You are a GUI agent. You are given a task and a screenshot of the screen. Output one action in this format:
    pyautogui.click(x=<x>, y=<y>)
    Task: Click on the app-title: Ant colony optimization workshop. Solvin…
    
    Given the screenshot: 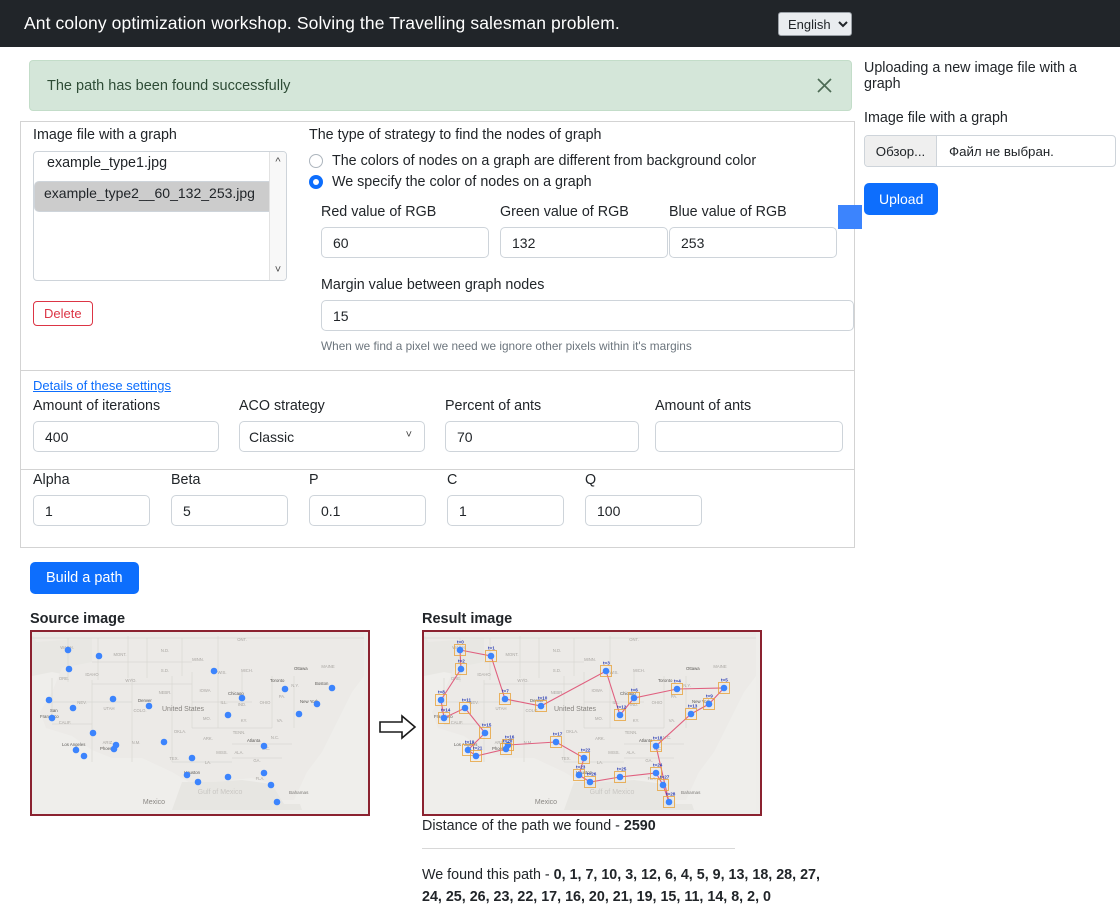 What is the action you would take?
    pyautogui.click(x=322, y=23)
    